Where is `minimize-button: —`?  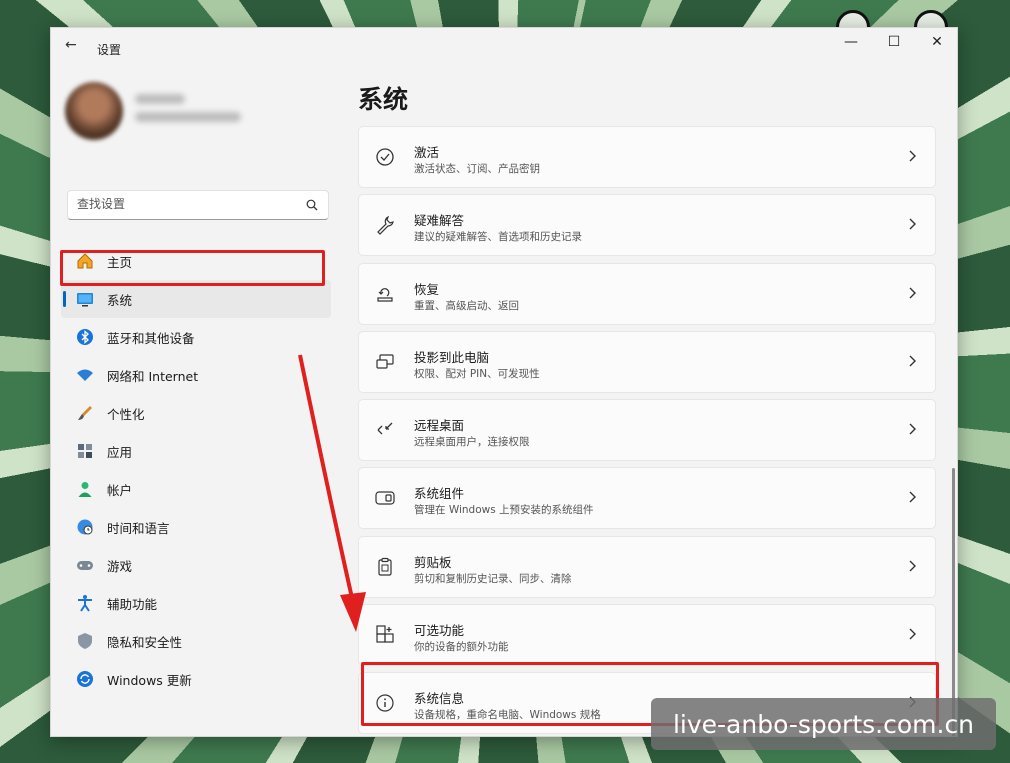
minimize-button: — is located at coordinates (851, 44).